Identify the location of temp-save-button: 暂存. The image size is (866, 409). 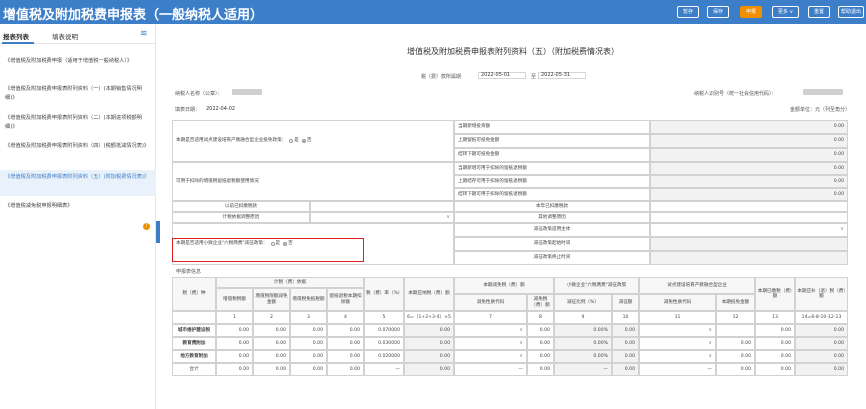
(688, 12).